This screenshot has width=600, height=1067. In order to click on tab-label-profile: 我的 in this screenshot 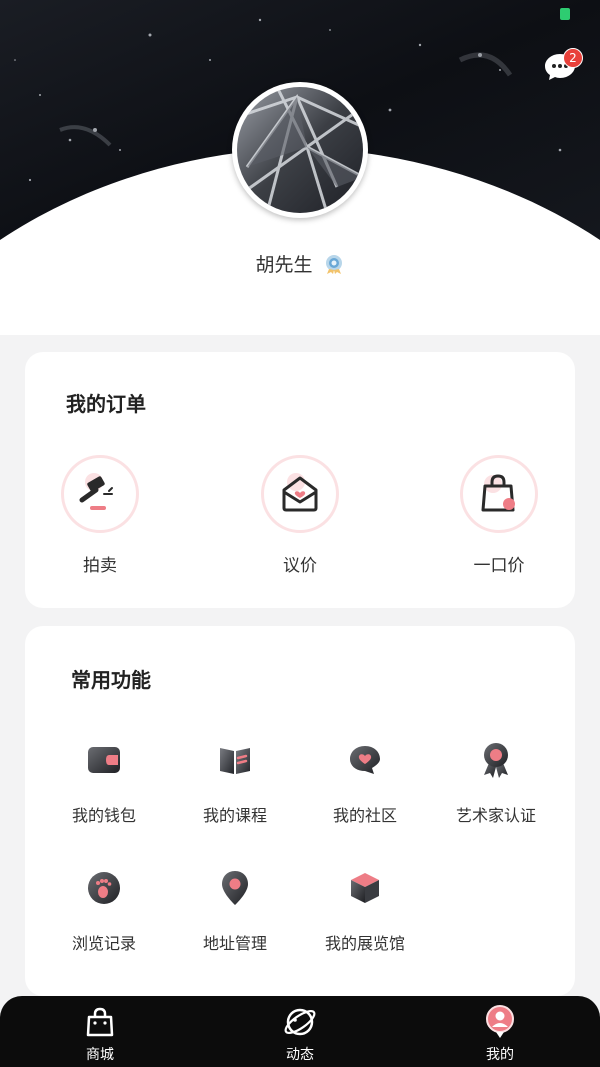, I will do `click(500, 1055)`.